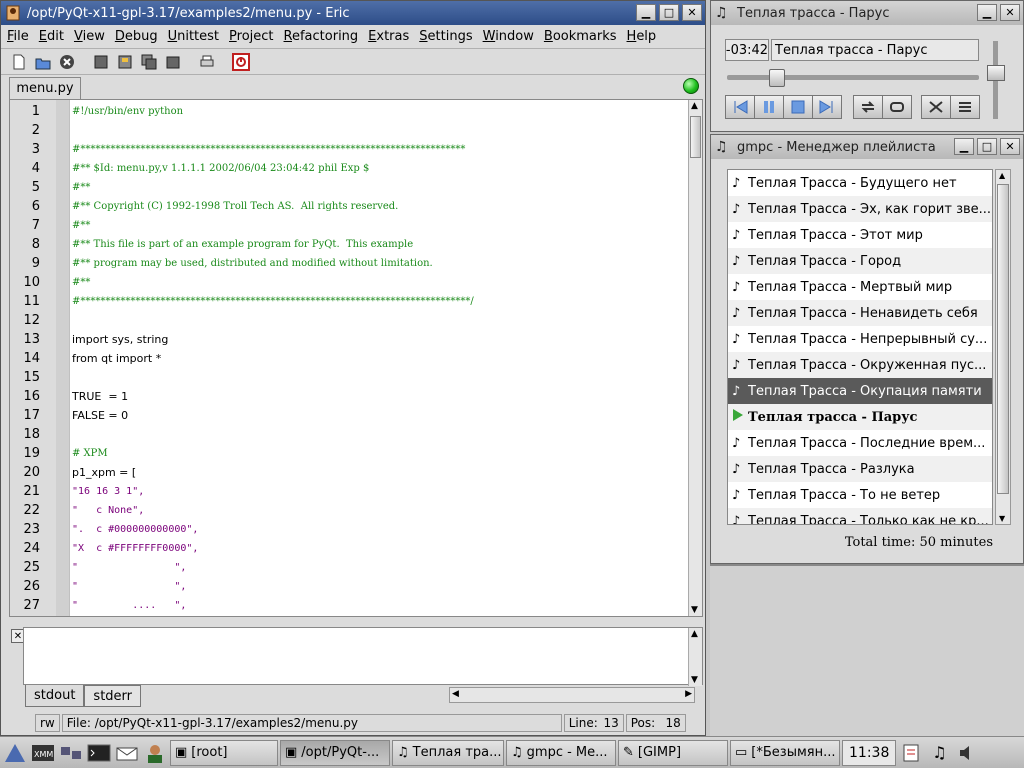  Describe the element at coordinates (350, 529) in the screenshot. I see `code-line: 23 ". c #000000000000",` at that location.